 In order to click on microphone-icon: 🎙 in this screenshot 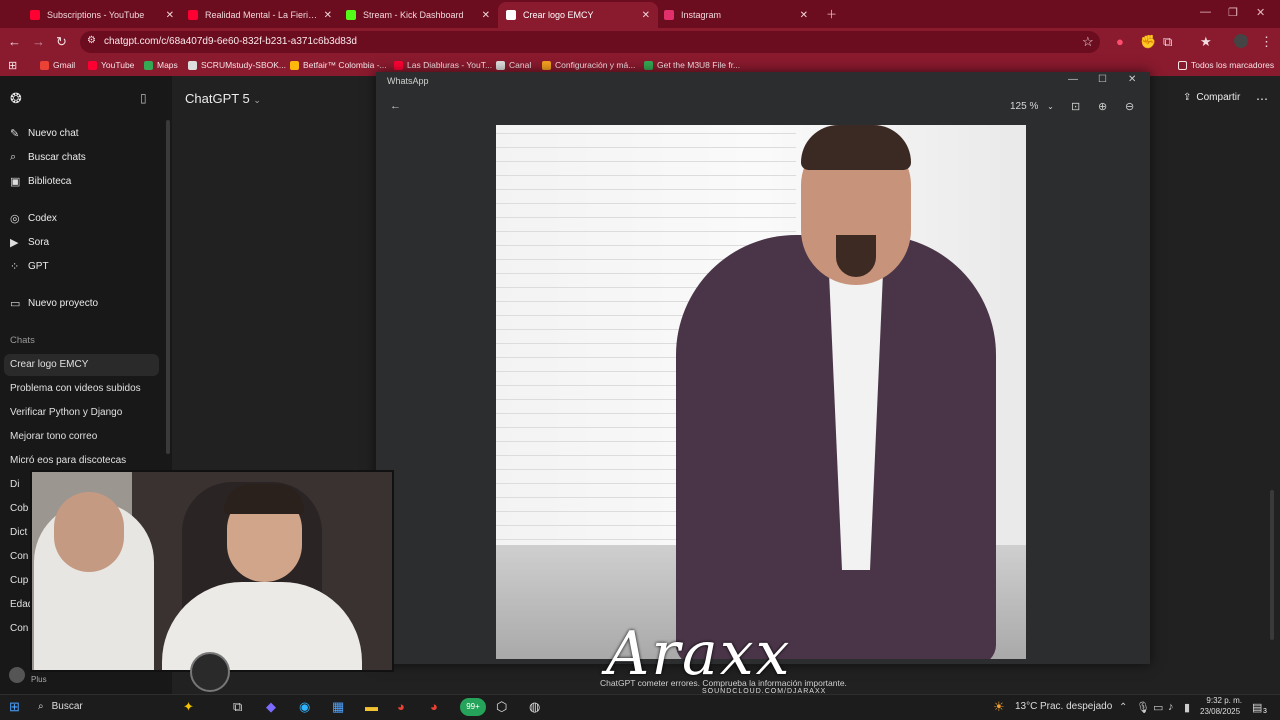, I will do `click(1143, 707)`.